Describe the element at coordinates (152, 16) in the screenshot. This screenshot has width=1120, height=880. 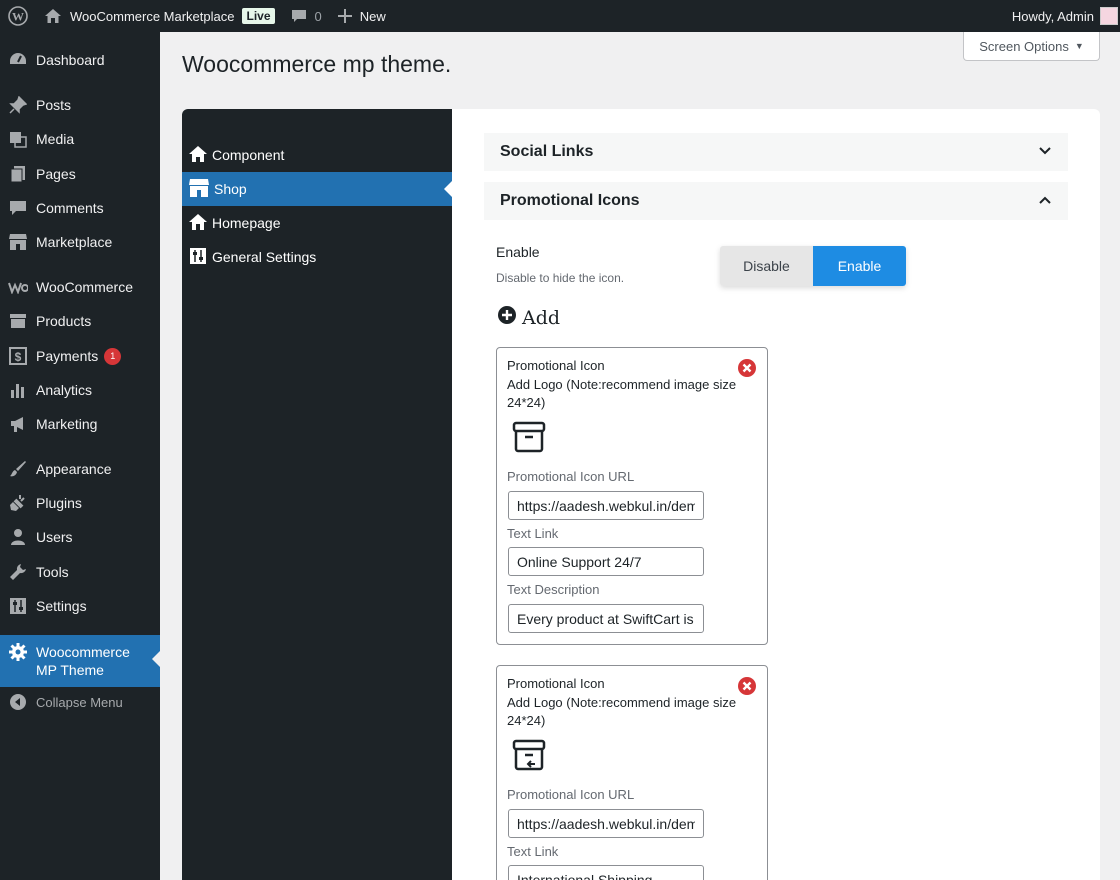
I see `site-name: WooCommerce Marketplace` at that location.